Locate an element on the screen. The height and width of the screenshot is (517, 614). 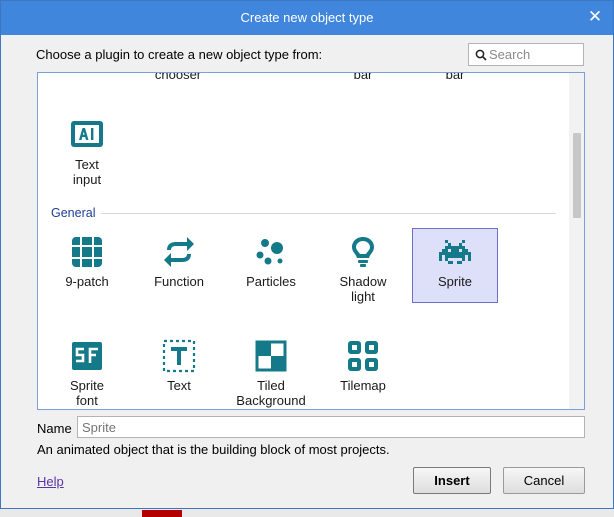
search-icon is located at coordinates (481, 55).